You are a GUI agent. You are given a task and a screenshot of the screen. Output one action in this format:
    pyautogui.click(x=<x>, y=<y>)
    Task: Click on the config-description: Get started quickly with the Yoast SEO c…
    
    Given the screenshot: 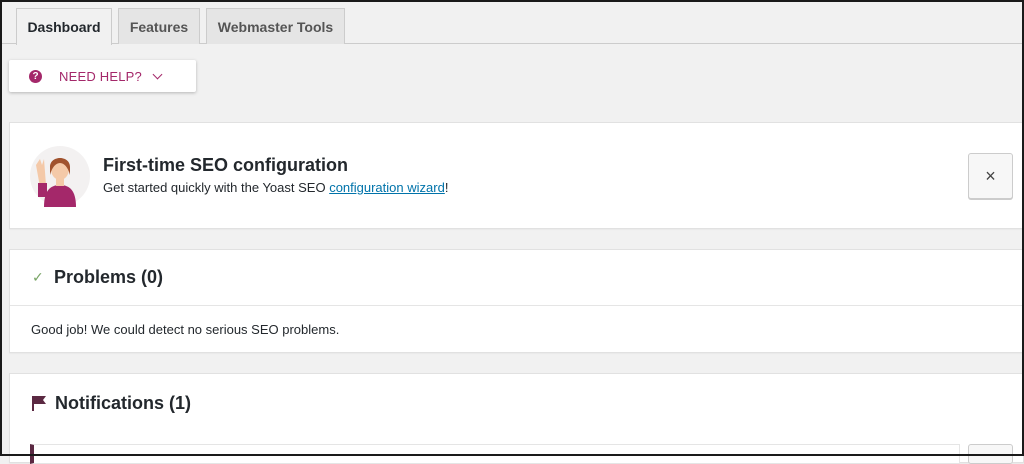 What is the action you would take?
    pyautogui.click(x=275, y=187)
    